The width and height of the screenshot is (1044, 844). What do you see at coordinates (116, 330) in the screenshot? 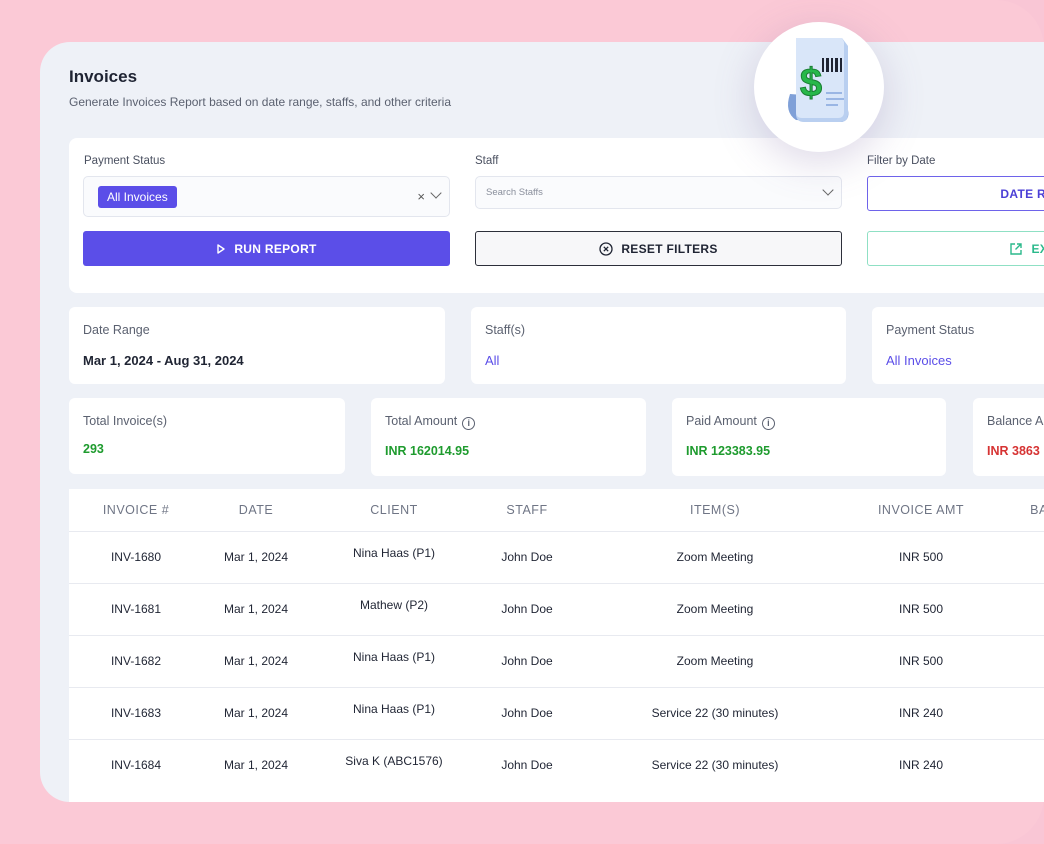
I see `date-range-label: Date Range` at bounding box center [116, 330].